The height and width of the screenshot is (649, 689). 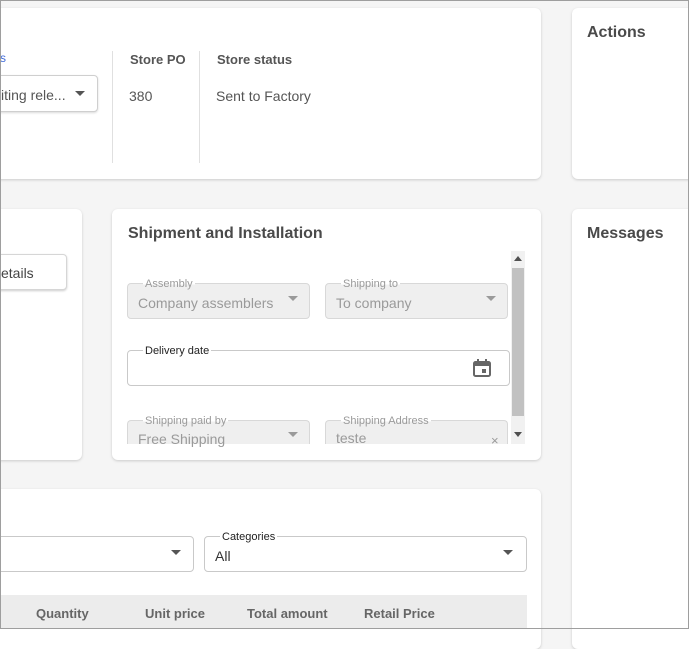 What do you see at coordinates (625, 233) in the screenshot?
I see `messages-title: Messages` at bounding box center [625, 233].